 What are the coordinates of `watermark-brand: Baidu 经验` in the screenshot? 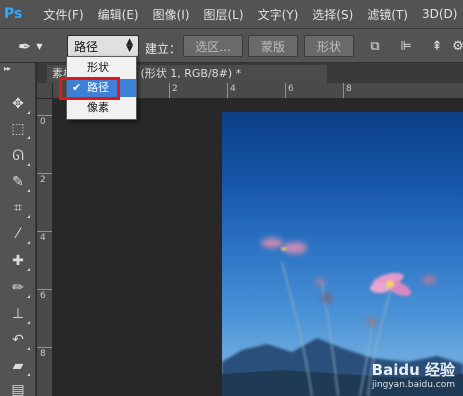 It's located at (413, 370).